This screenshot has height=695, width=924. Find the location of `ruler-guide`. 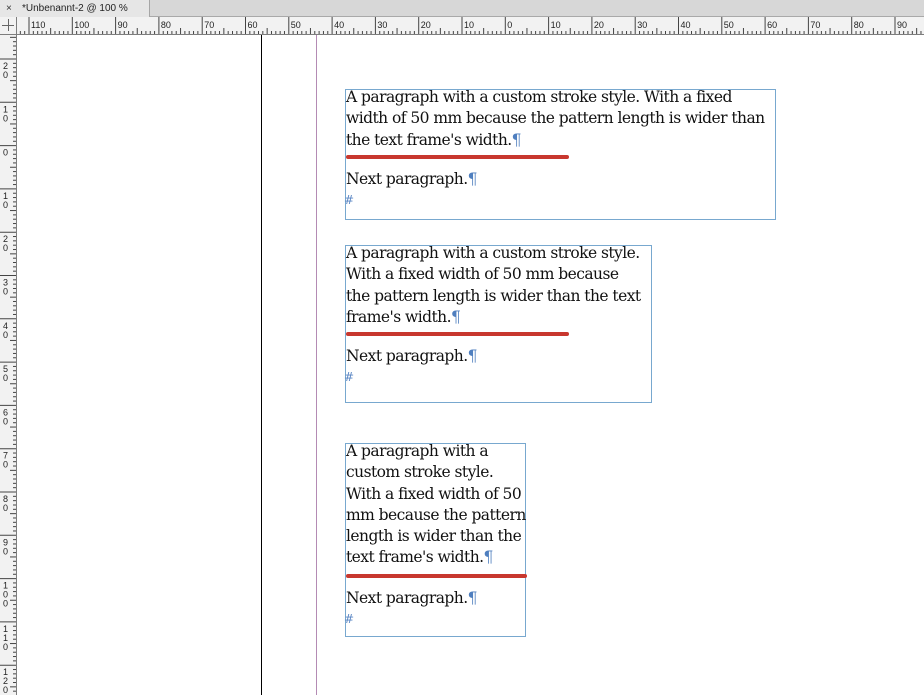

ruler-guide is located at coordinates (261, 365).